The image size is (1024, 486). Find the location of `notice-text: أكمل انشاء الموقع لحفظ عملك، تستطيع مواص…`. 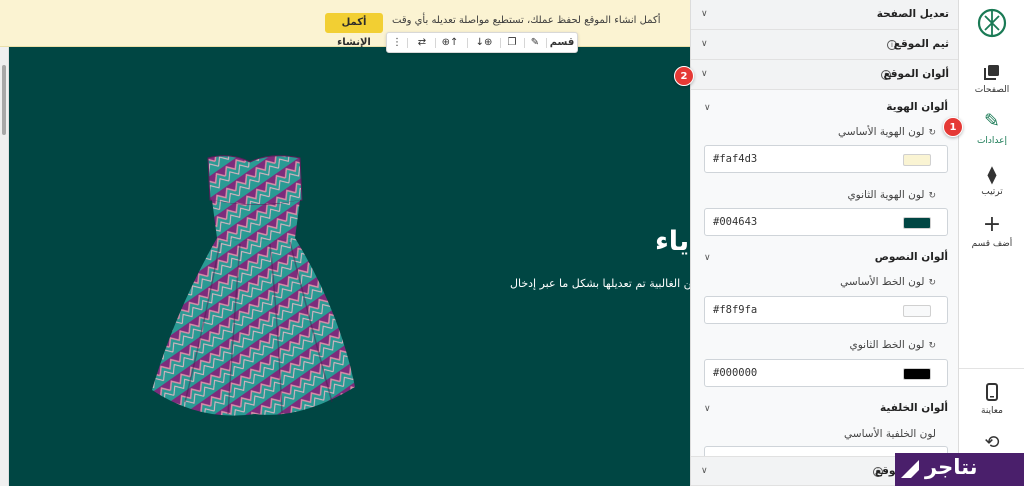

notice-text: أكمل انشاء الموقع لحفظ عملك، تستطيع مواص… is located at coordinates (526, 20).